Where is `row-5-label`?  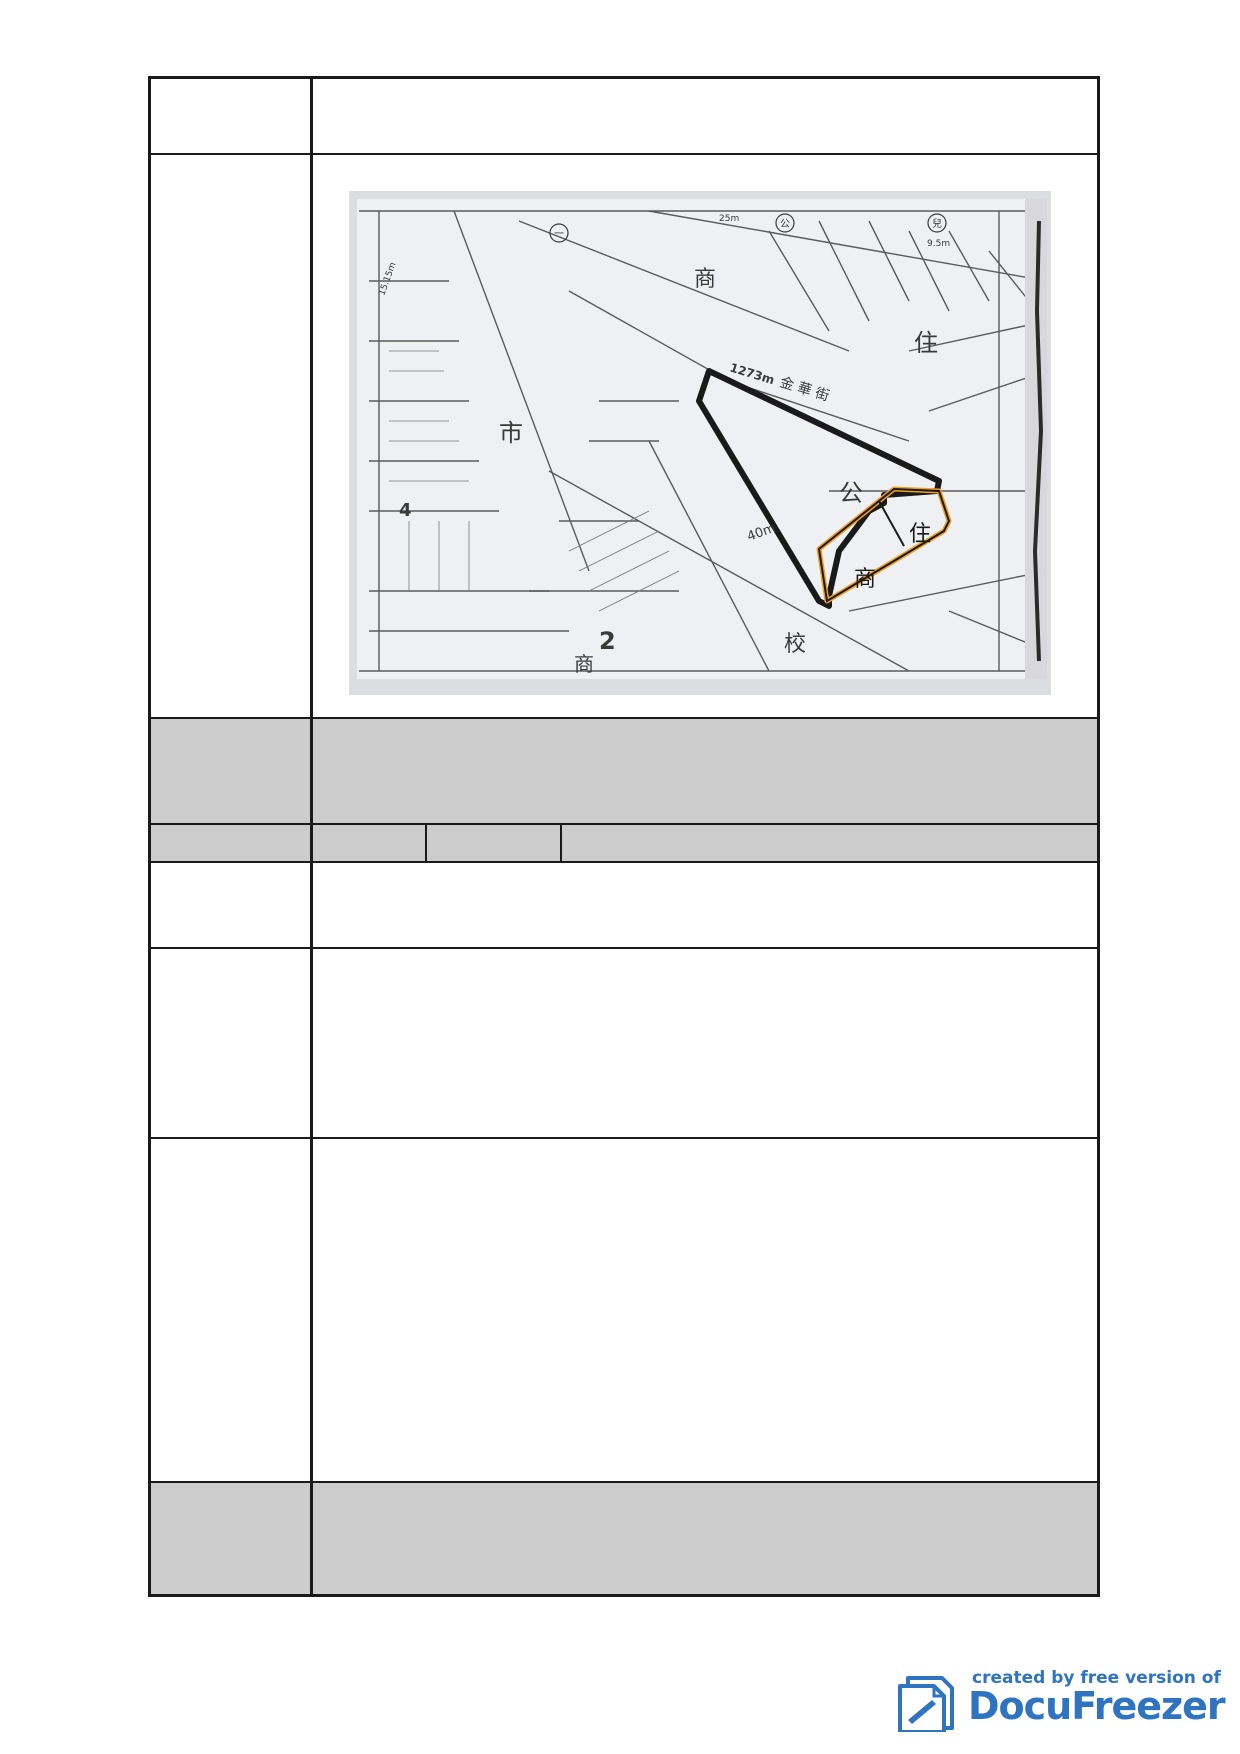 row-5-label is located at coordinates (232, 905).